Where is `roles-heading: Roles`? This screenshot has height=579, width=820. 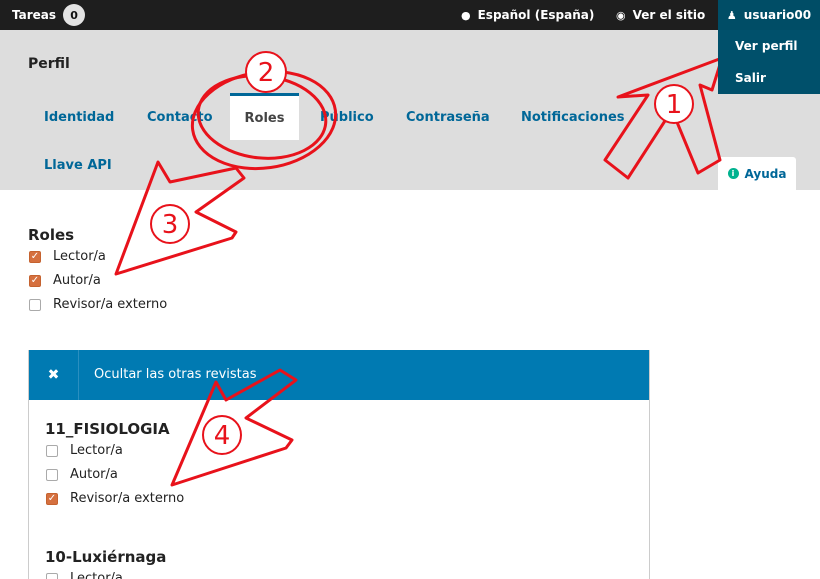 roles-heading: Roles is located at coordinates (51, 235).